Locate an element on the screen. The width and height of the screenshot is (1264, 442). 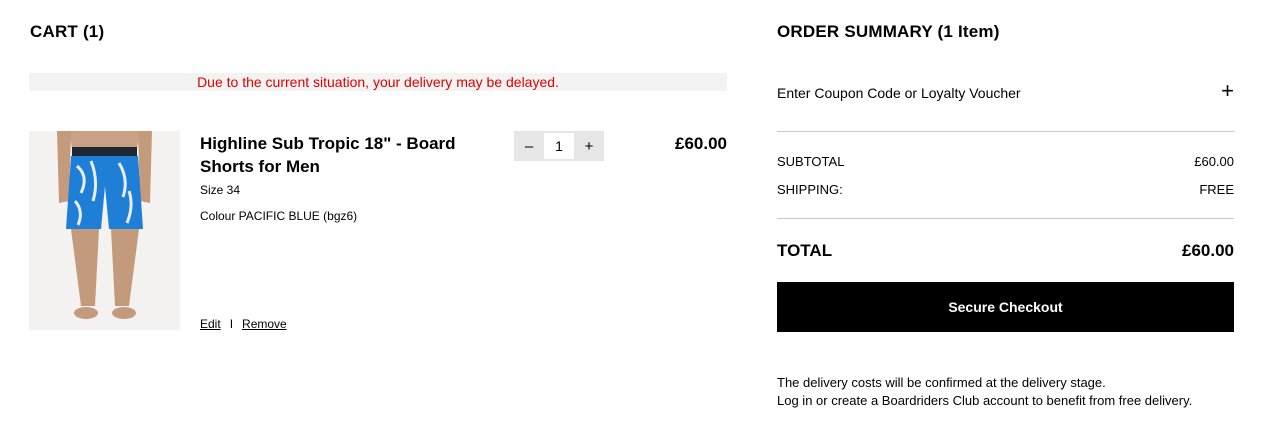
shipping-value: FREE is located at coordinates (1216, 189).